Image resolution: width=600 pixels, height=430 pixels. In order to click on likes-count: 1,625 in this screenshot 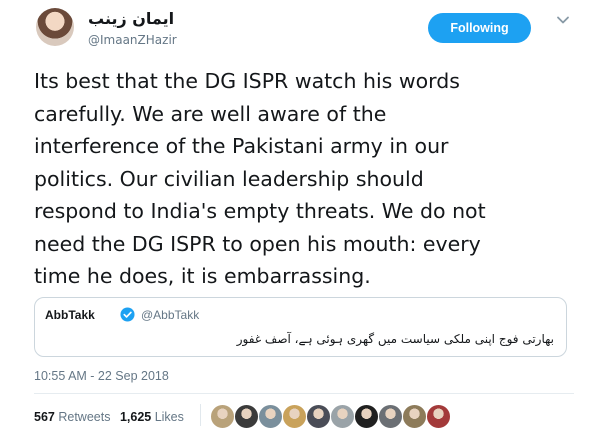, I will do `click(135, 417)`.